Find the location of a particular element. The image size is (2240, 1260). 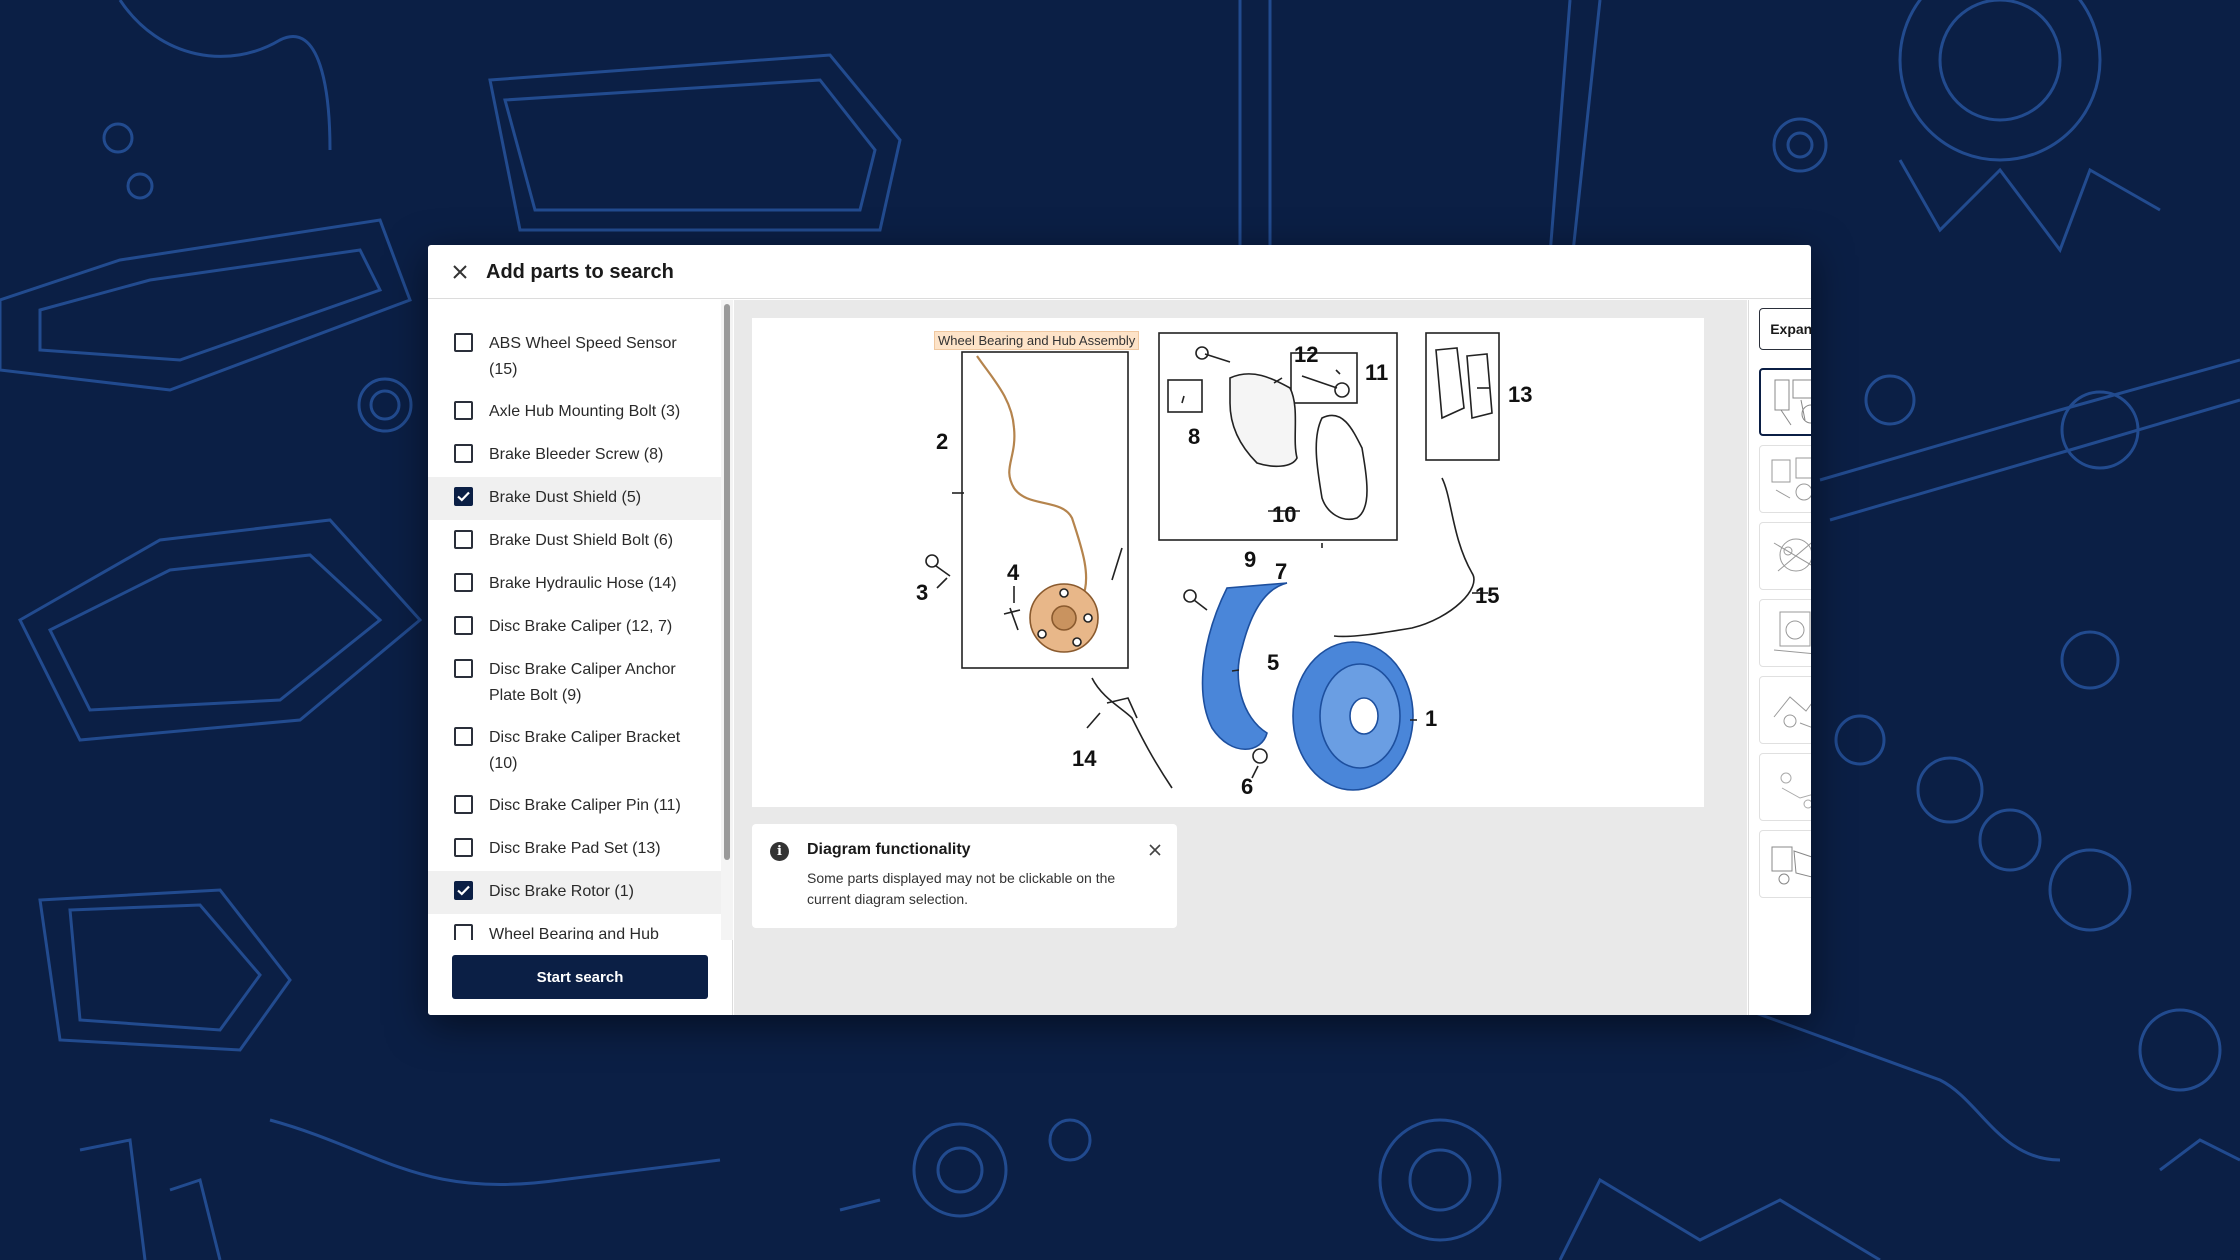

part-label: Disc Brake Caliper (12, 7) is located at coordinates (581, 626).